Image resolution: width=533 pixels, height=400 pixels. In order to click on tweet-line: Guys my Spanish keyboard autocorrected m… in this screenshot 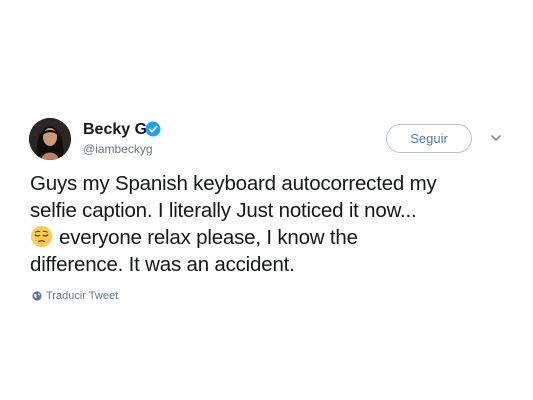, I will do `click(233, 183)`.